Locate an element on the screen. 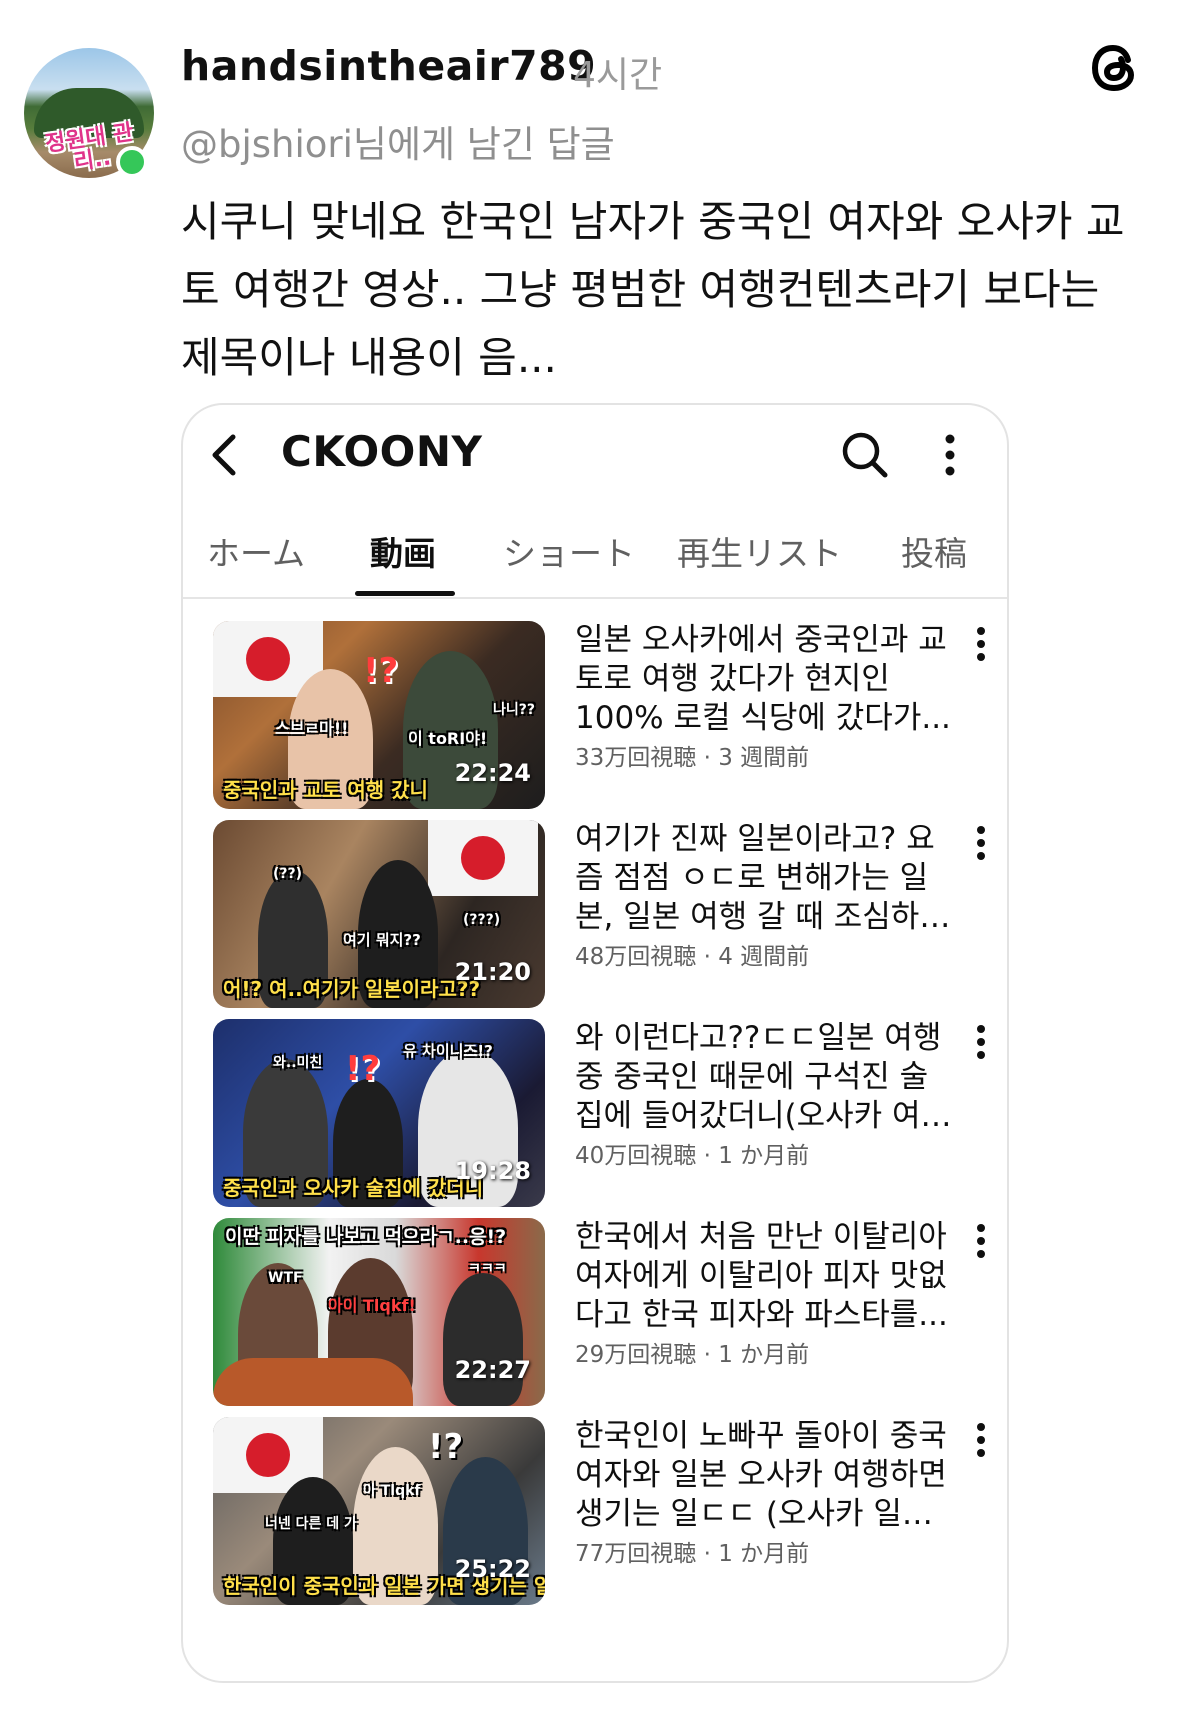 The height and width of the screenshot is (1723, 1179). thumbnail-label: 여기 뭐지?? is located at coordinates (382, 940).